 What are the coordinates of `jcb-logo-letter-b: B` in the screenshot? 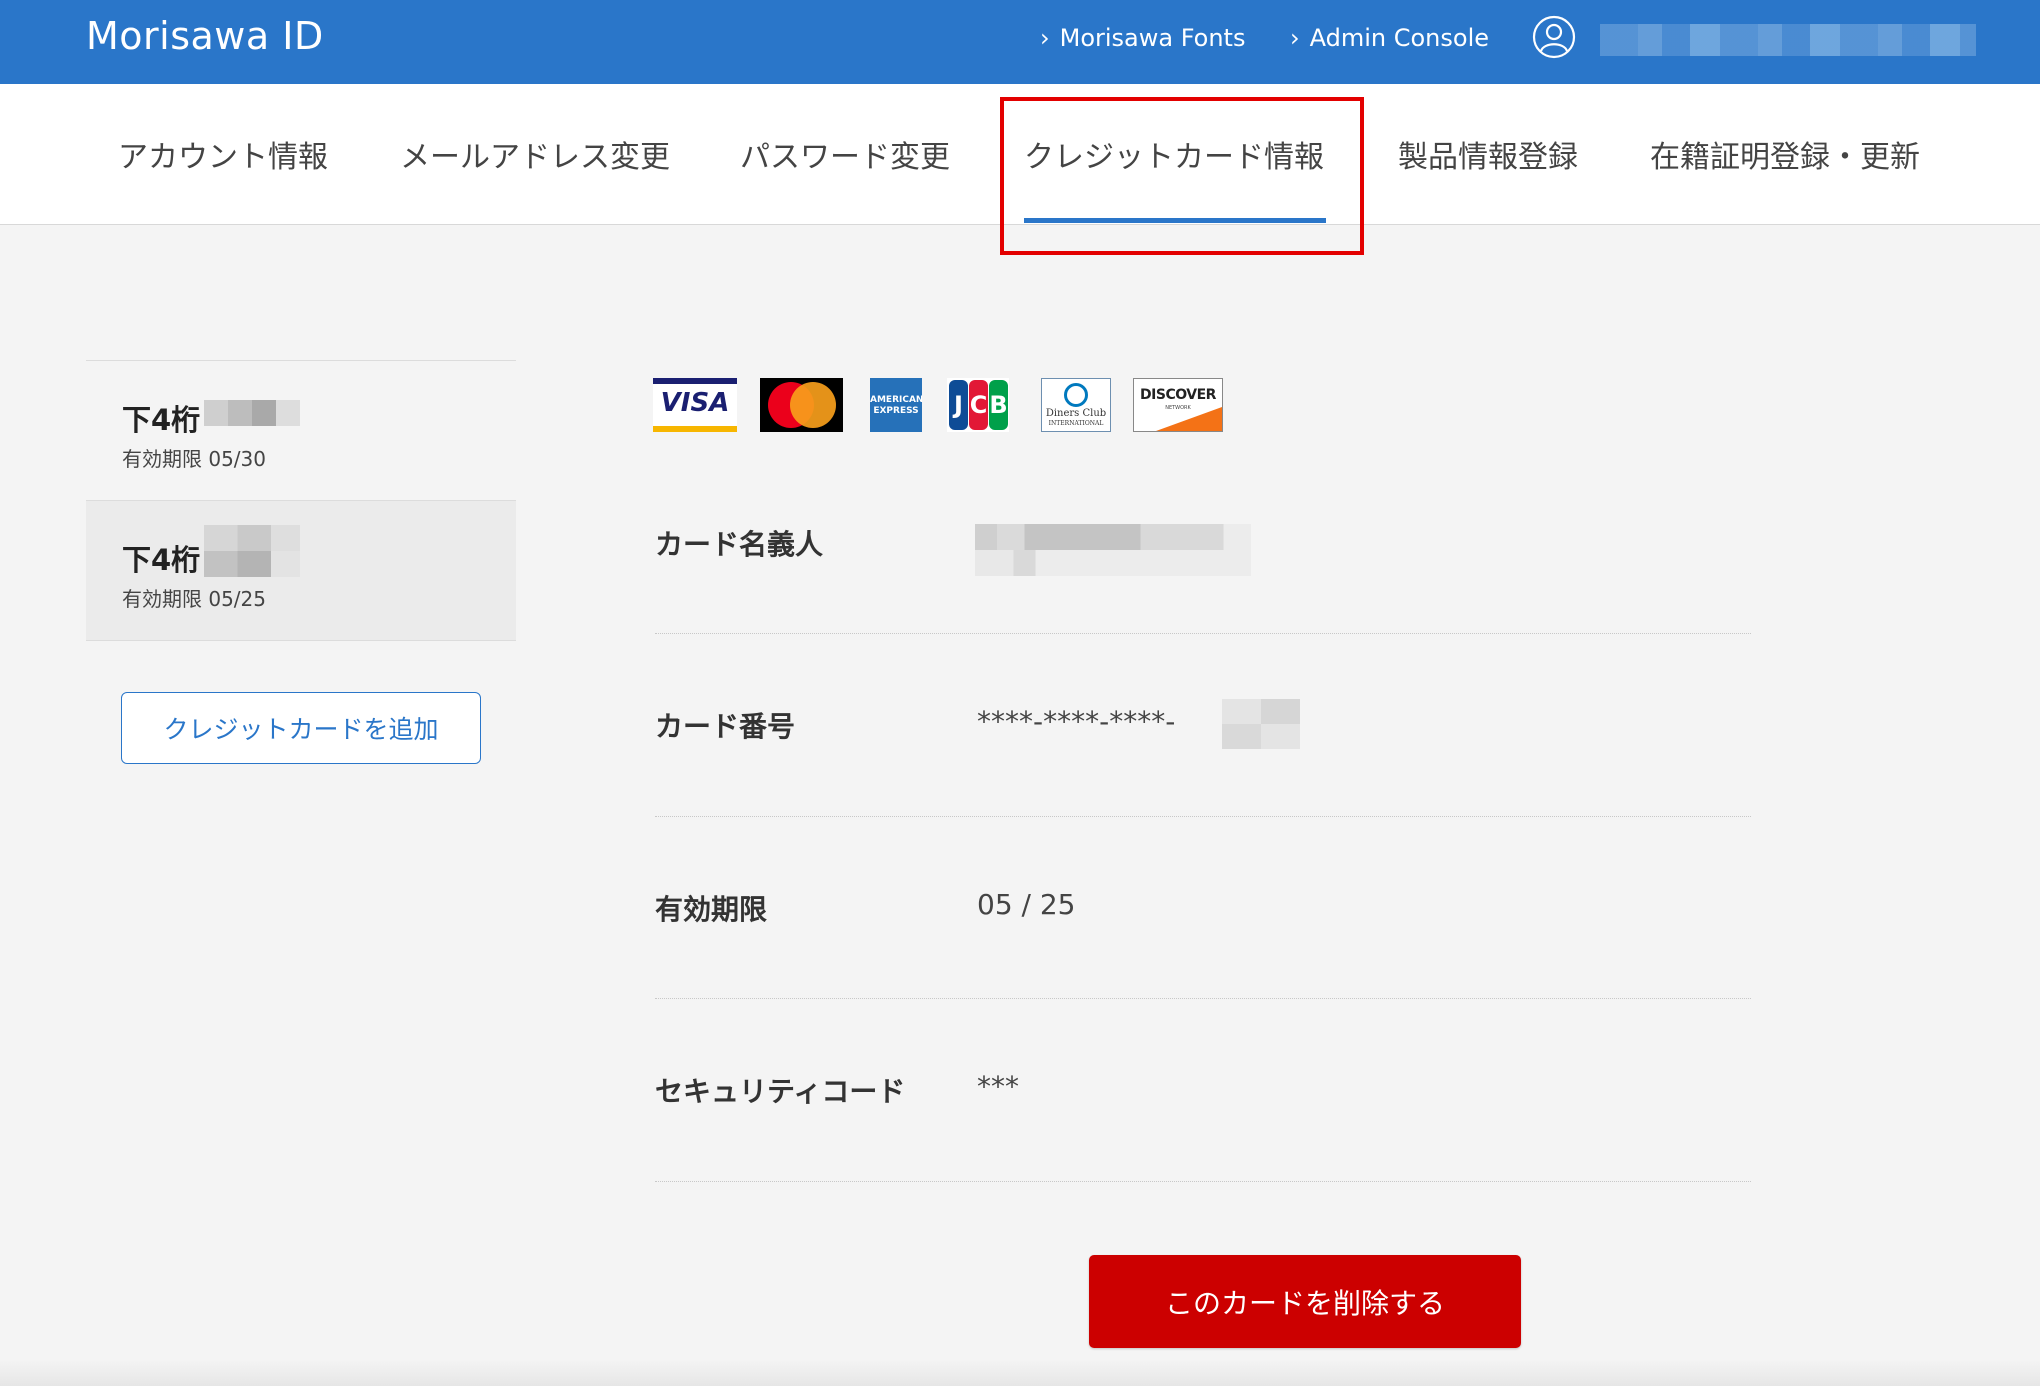 It's located at (998, 405).